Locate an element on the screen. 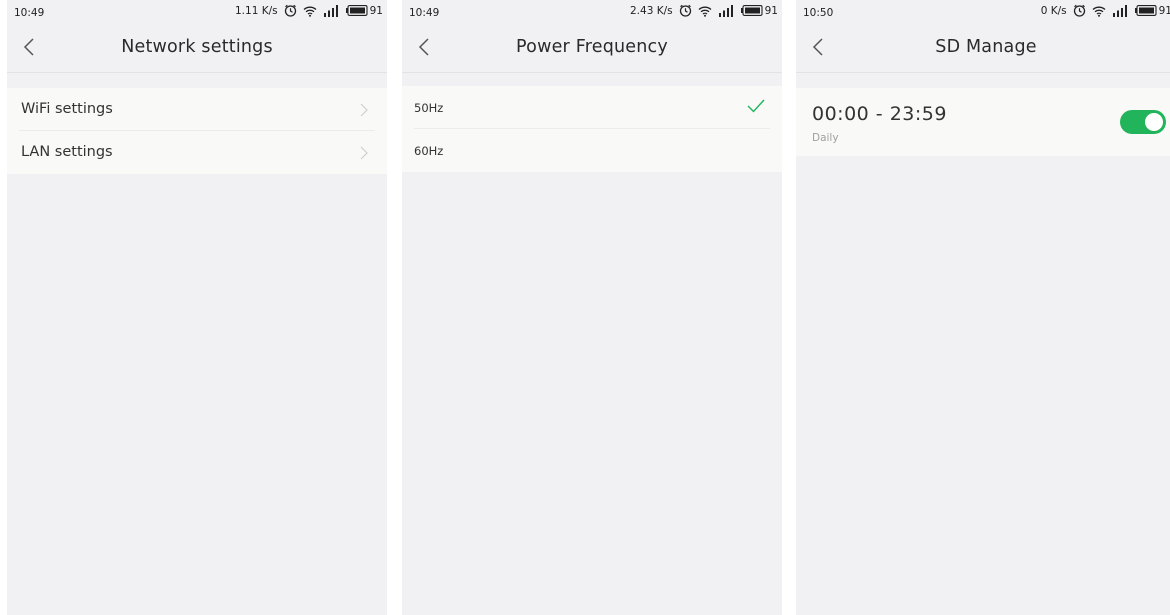  frequency-options-list: 50Hz 60Hz is located at coordinates (592, 129).